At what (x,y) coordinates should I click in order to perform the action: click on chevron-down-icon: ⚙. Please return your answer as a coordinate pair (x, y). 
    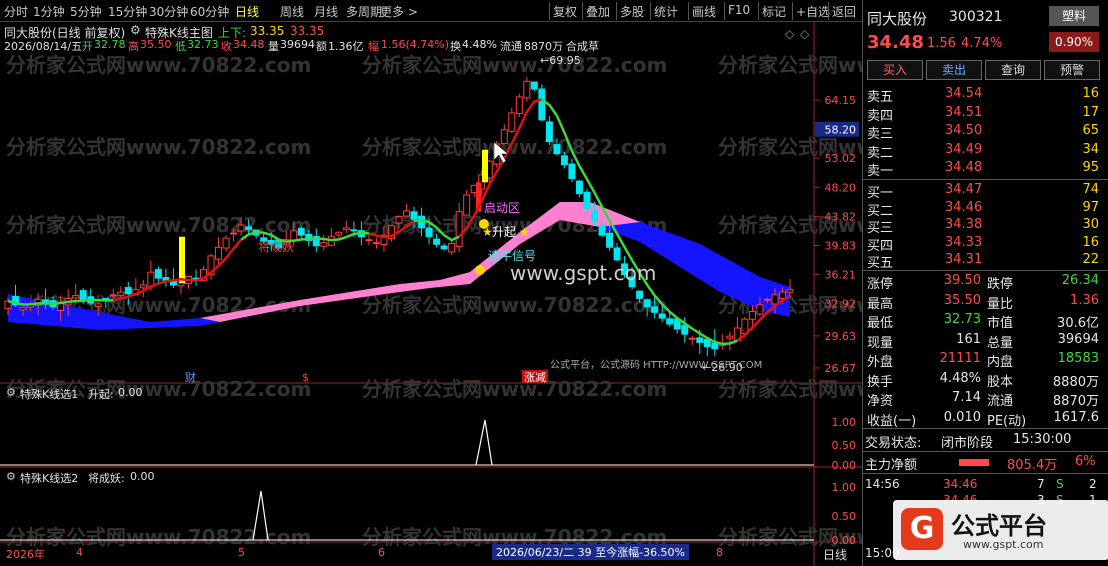
    Looking at the image, I should click on (135, 30).